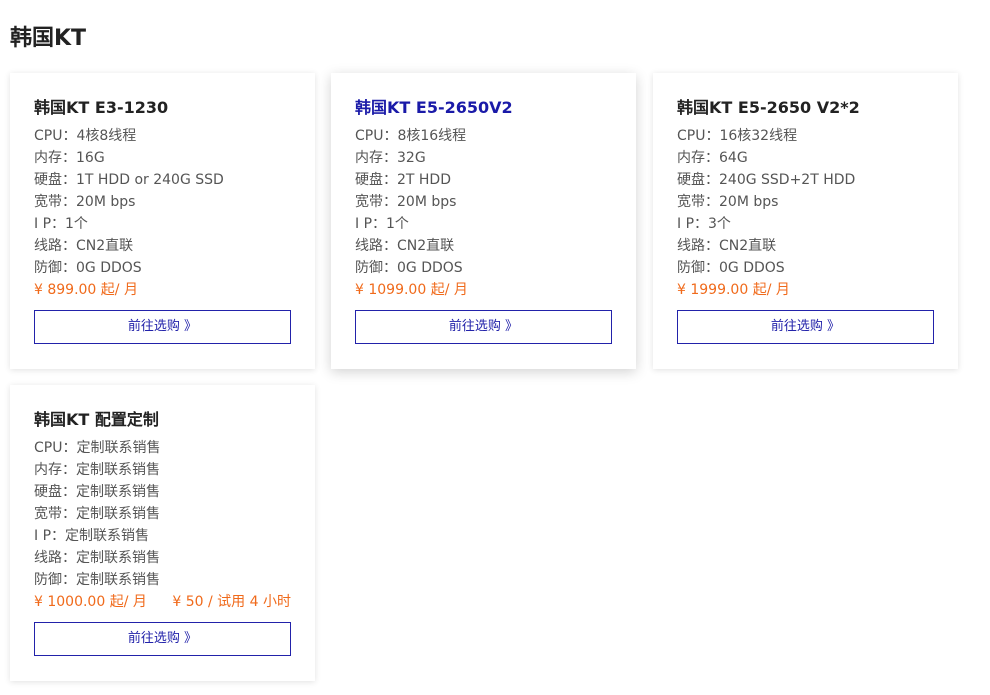 This screenshot has height=695, width=990. Describe the element at coordinates (69, 158) in the screenshot. I see `spec-memory: 内存：16G` at that location.